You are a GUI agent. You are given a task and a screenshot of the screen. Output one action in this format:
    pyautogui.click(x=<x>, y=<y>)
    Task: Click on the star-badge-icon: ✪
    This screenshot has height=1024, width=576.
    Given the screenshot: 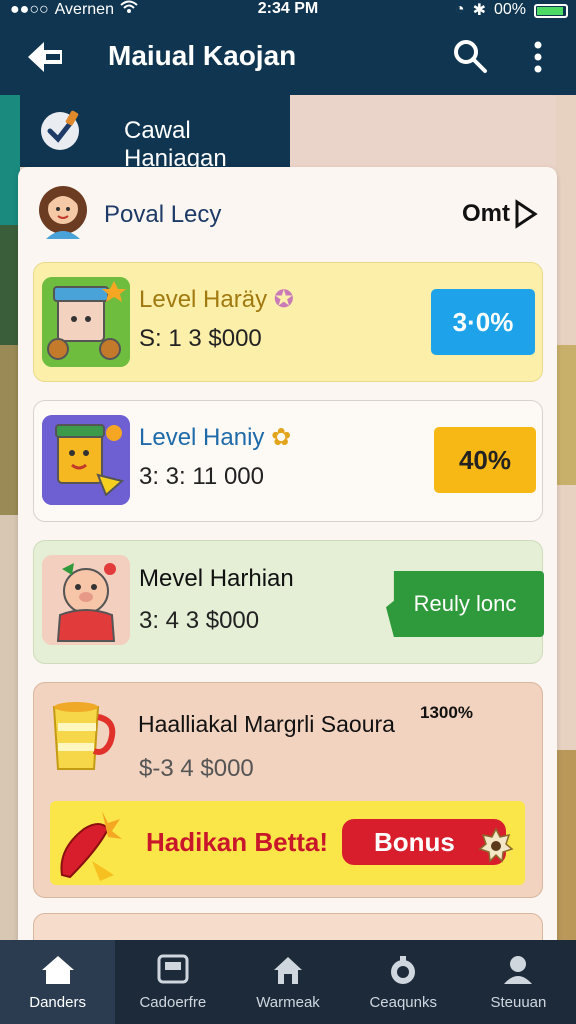 What is the action you would take?
    pyautogui.click(x=283, y=299)
    